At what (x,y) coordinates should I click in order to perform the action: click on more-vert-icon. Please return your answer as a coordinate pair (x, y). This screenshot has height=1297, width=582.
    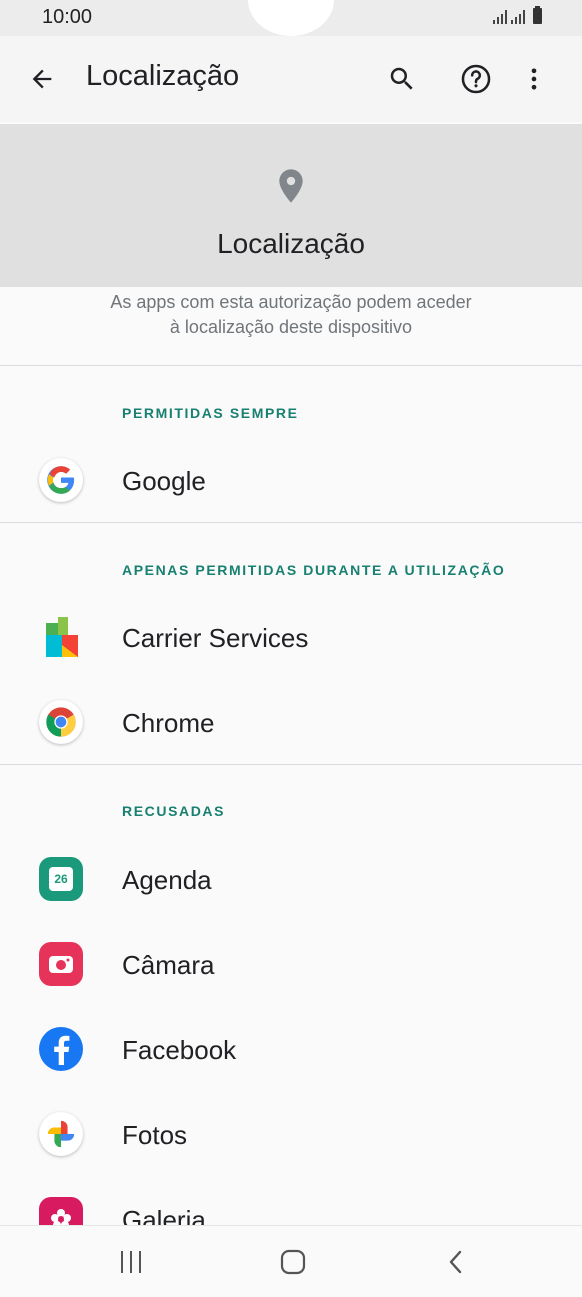
    Looking at the image, I should click on (534, 79).